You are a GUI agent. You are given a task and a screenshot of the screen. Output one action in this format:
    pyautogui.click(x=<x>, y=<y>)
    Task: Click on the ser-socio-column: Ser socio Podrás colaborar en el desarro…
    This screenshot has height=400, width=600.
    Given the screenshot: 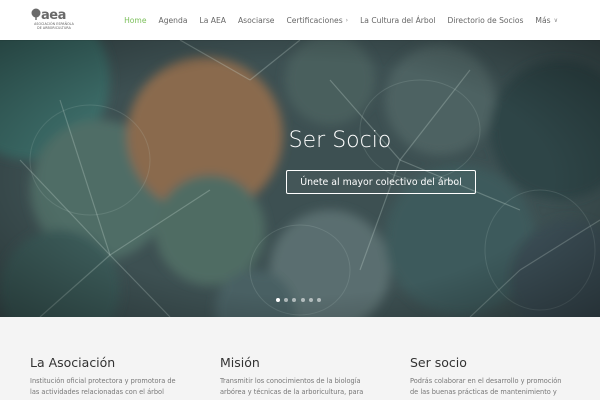 What is the action you would take?
    pyautogui.click(x=495, y=376)
    